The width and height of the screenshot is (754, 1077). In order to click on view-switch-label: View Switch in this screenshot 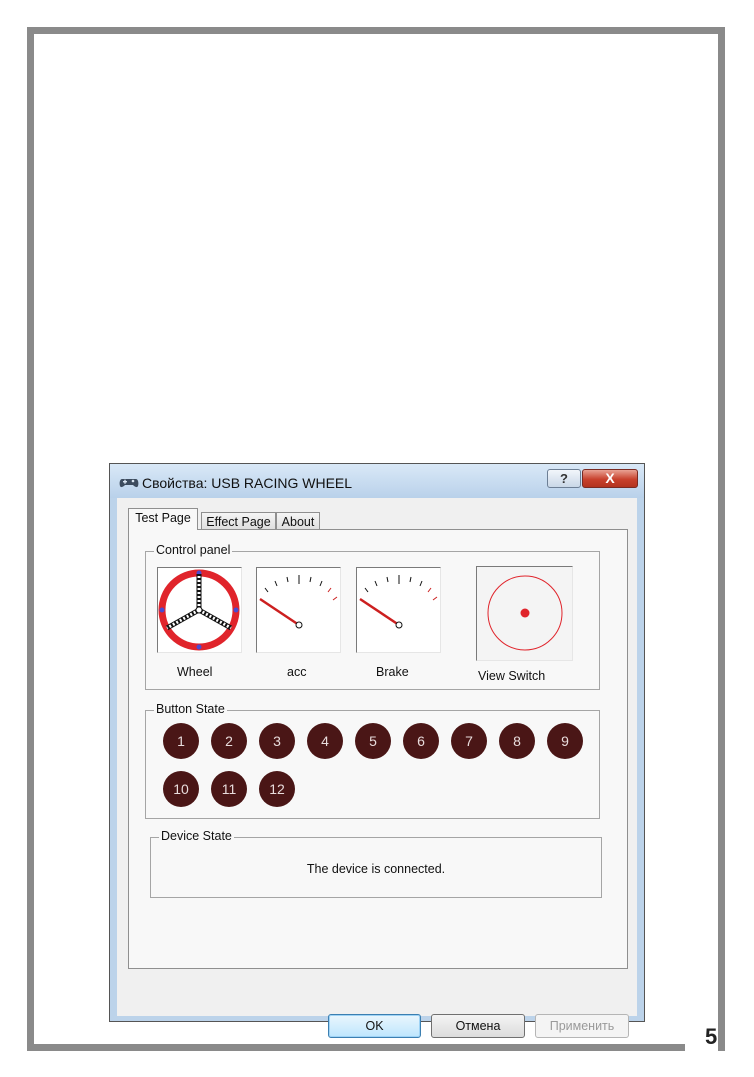, I will do `click(512, 676)`.